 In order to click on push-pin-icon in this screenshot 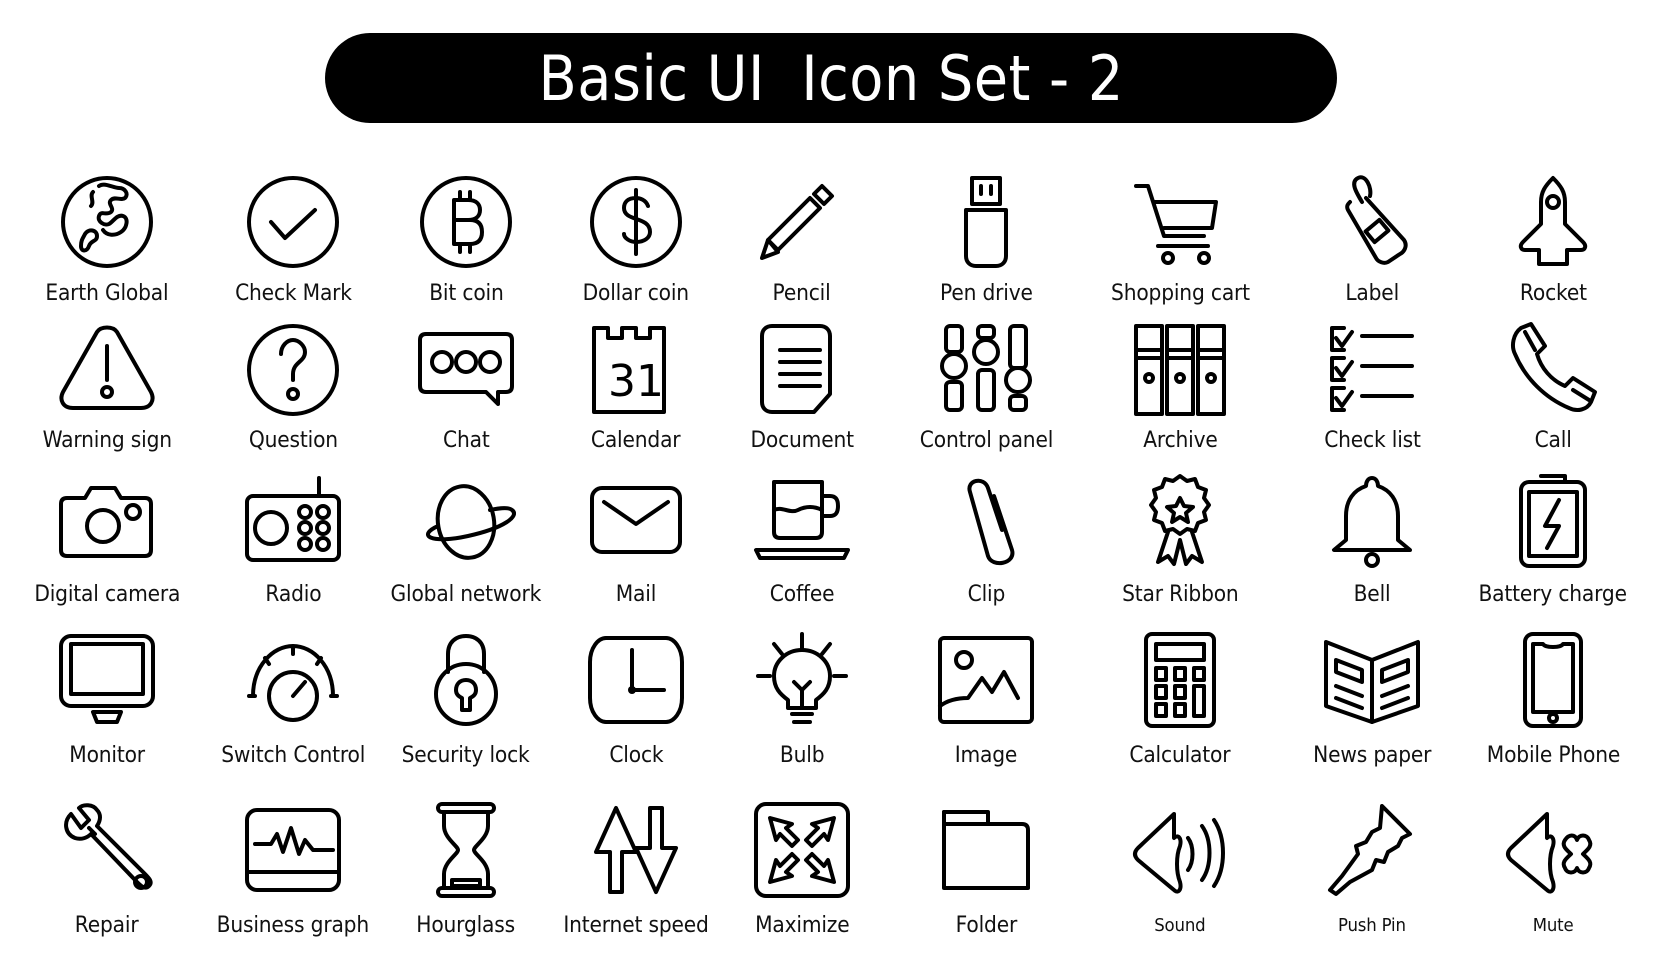, I will do `click(1372, 852)`.